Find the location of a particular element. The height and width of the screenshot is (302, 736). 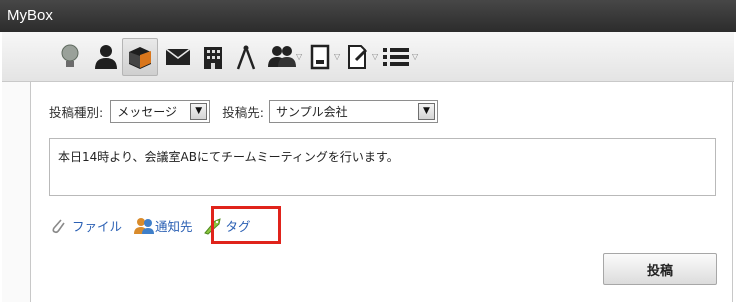

window-title: MyBox is located at coordinates (368, 16).